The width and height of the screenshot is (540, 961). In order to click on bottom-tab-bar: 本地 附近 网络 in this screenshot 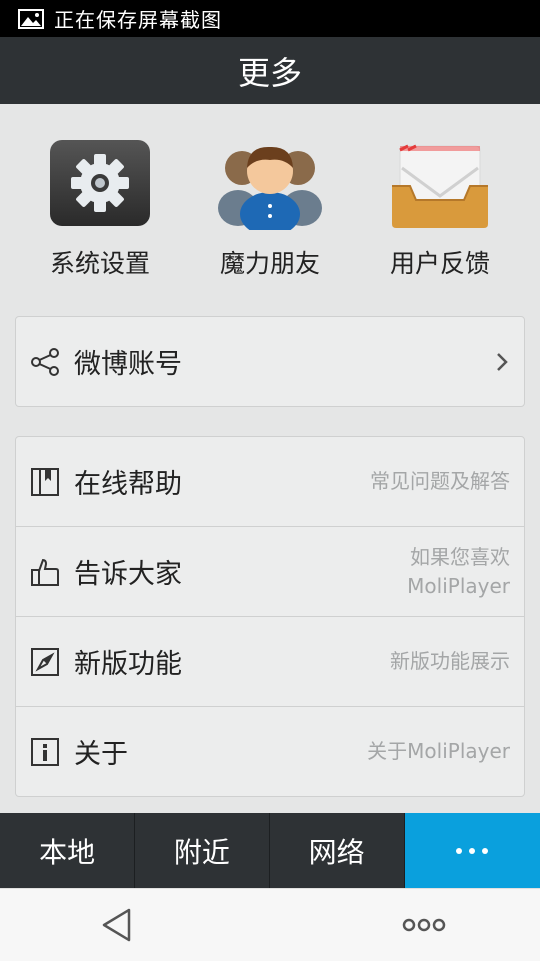, I will do `click(270, 850)`.